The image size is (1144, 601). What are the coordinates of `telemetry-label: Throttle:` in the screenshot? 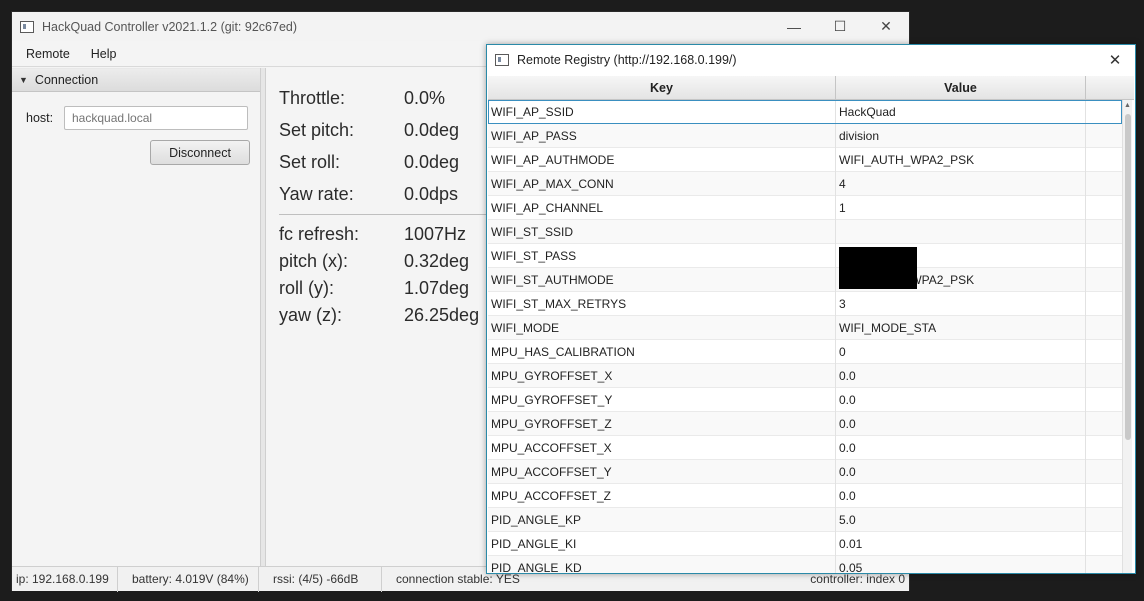 It's located at (312, 97).